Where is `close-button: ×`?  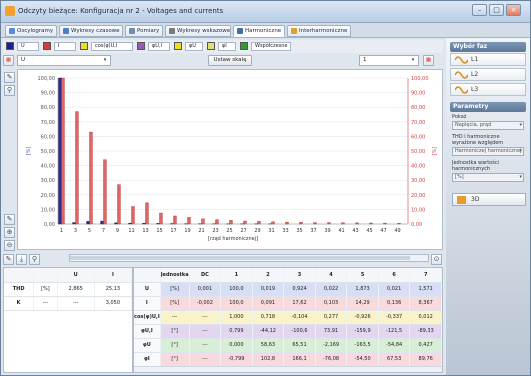
close-button: × is located at coordinates (513, 10).